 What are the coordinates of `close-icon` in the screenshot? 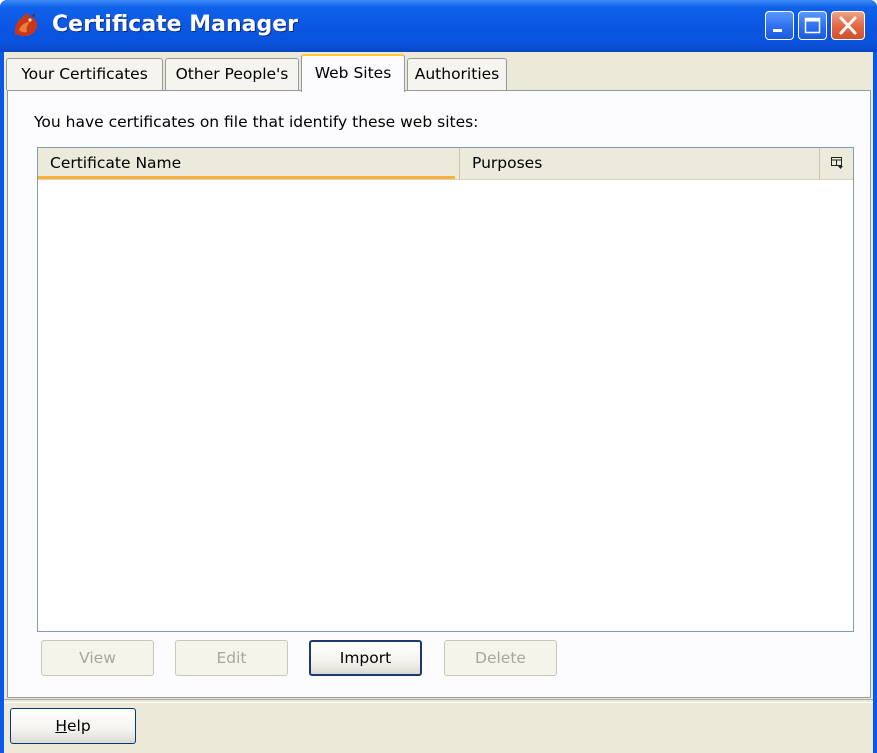 It's located at (848, 25).